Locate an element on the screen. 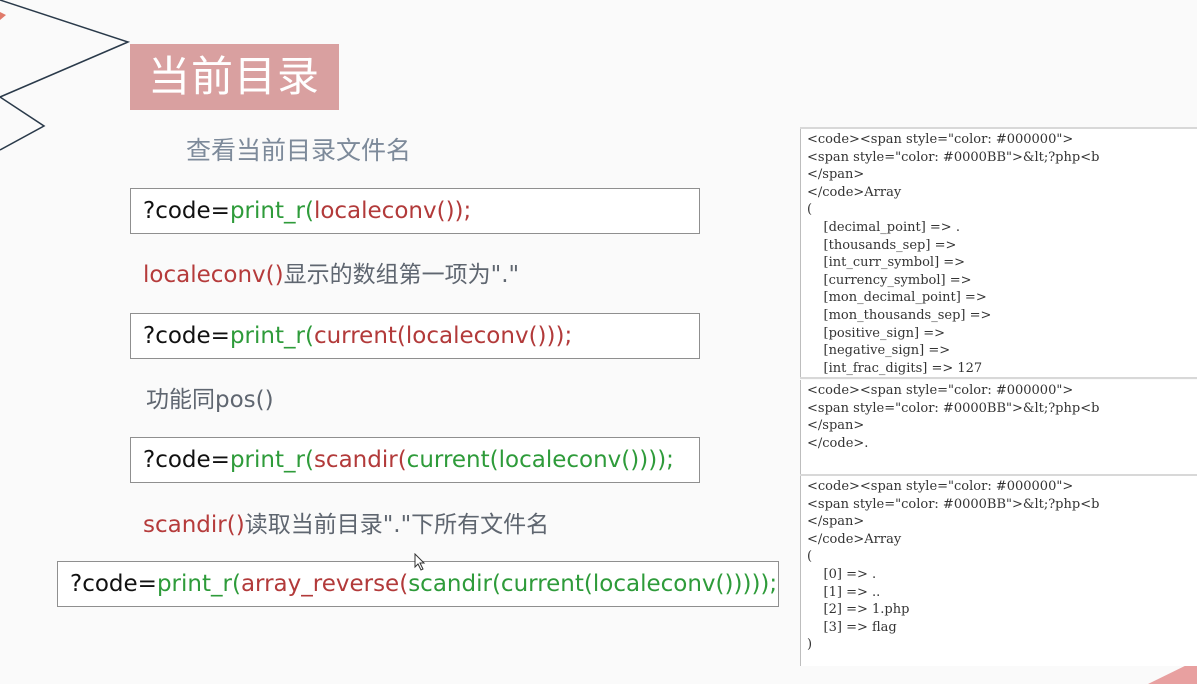 The width and height of the screenshot is (1197, 684). mouse-cursor-icon is located at coordinates (420, 562).